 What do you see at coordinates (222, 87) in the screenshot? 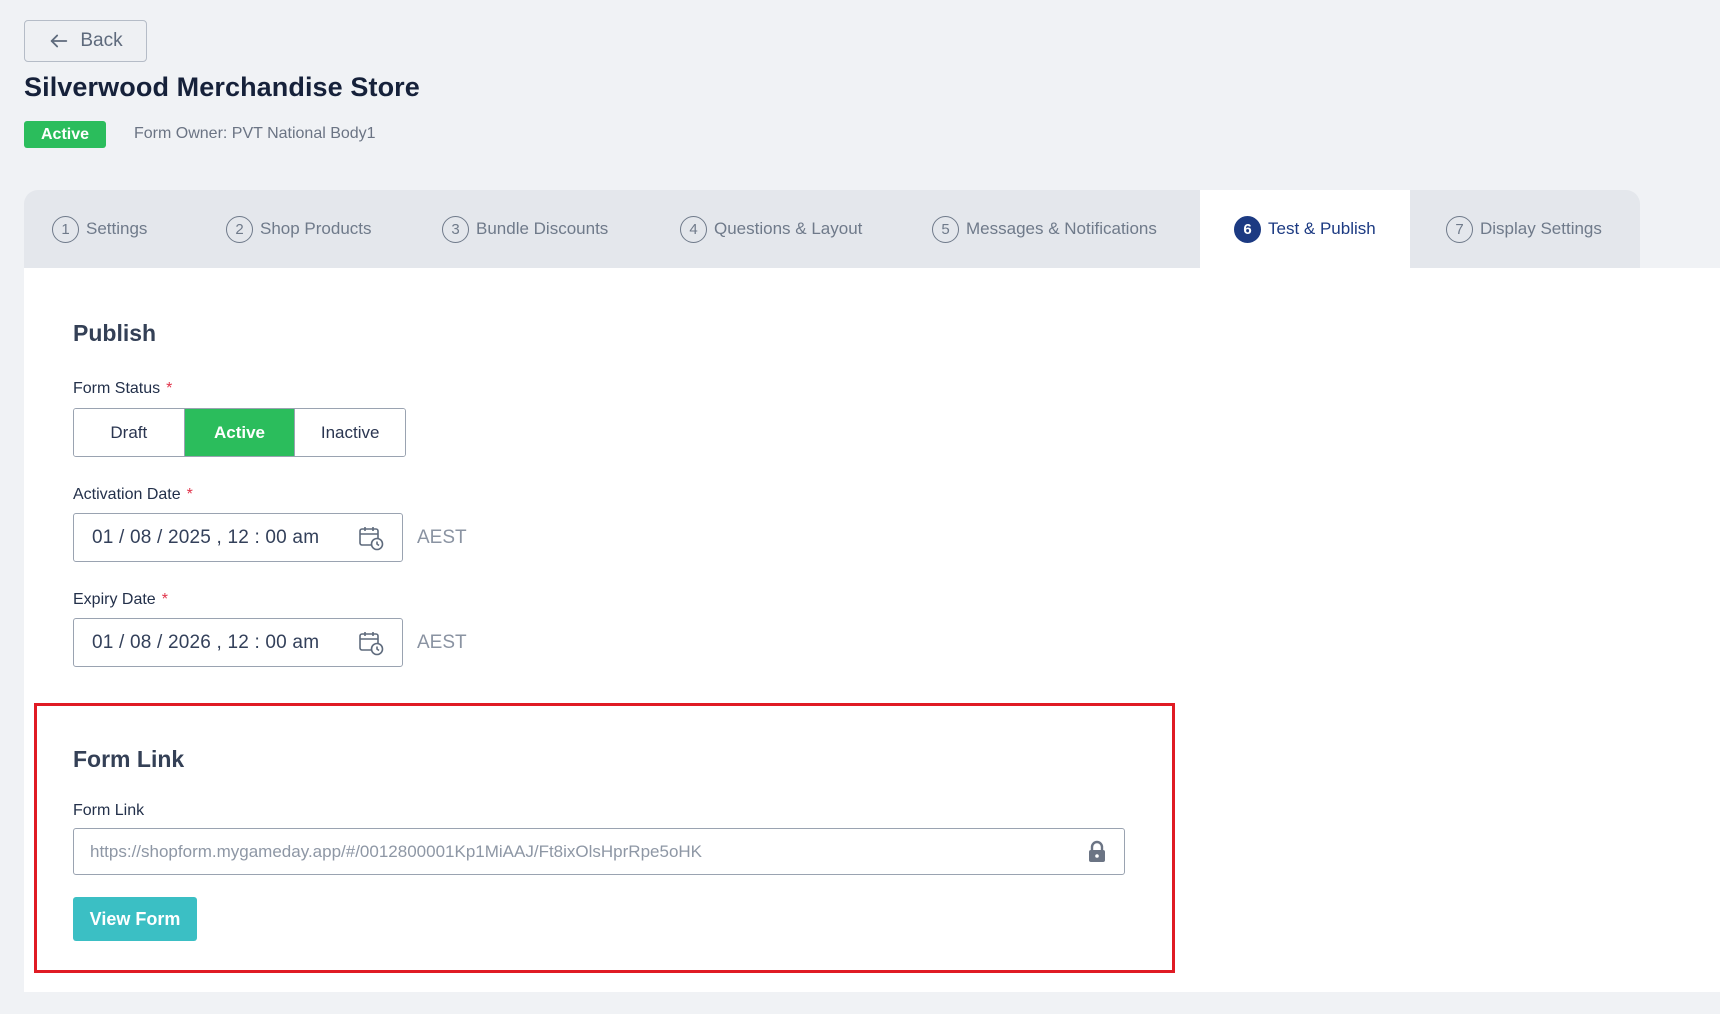
I see `page-title: Silverwood Merchandise Store` at bounding box center [222, 87].